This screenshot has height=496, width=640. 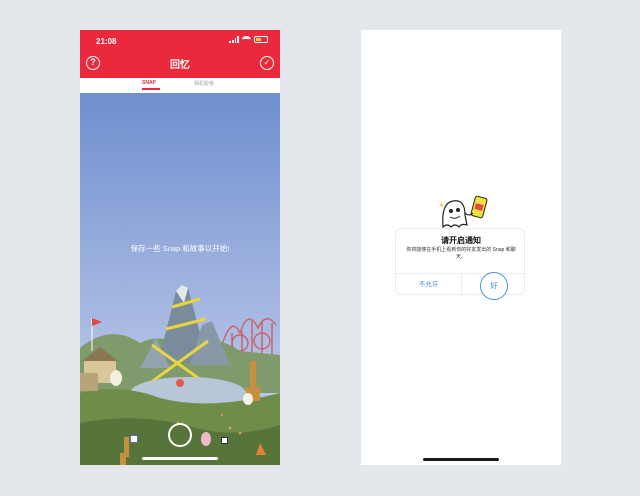 I want to click on wifi-icon, so click(x=246, y=39).